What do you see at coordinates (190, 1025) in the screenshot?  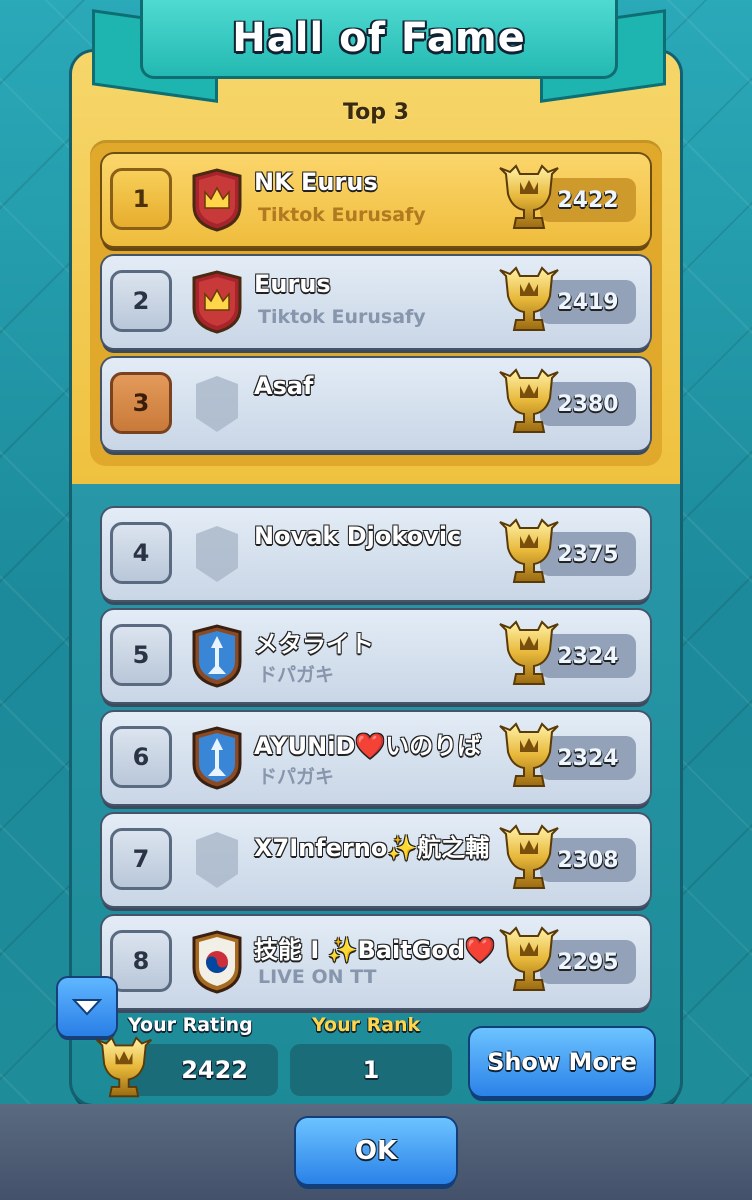 I see `your-rating-label: Your Rating` at bounding box center [190, 1025].